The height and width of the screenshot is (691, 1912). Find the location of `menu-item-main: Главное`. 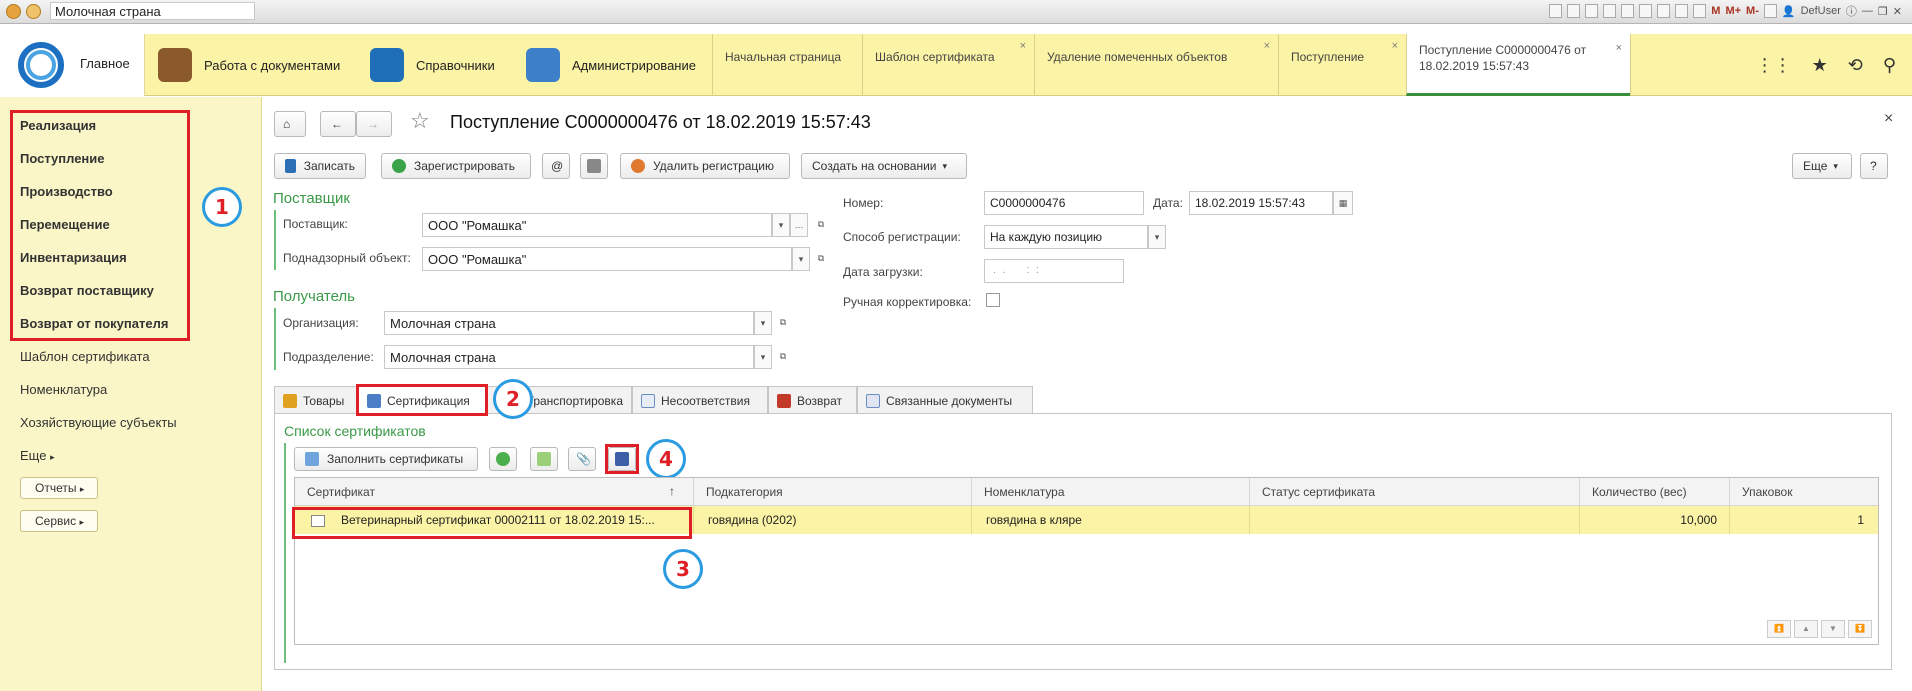

menu-item-main: Главное is located at coordinates (105, 63).